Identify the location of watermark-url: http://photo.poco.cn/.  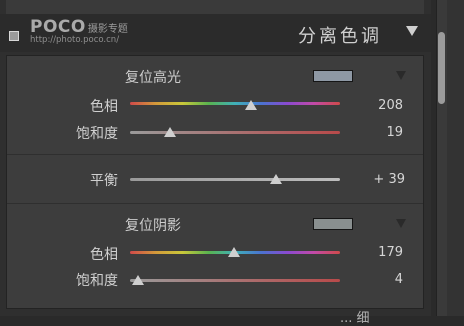
(75, 40).